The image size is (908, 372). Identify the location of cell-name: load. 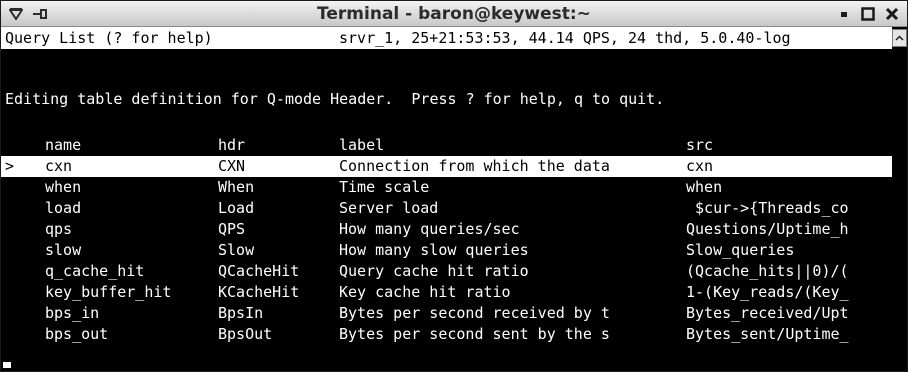
(63, 208).